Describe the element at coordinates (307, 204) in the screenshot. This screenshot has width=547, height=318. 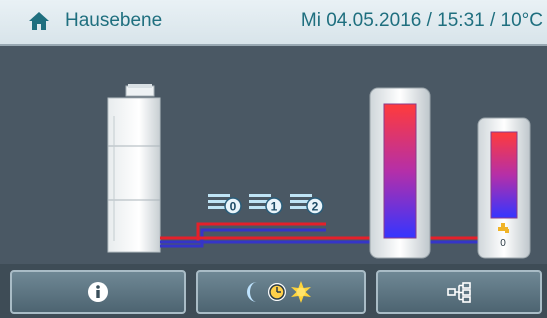
I see `fan-level-2: 2` at that location.